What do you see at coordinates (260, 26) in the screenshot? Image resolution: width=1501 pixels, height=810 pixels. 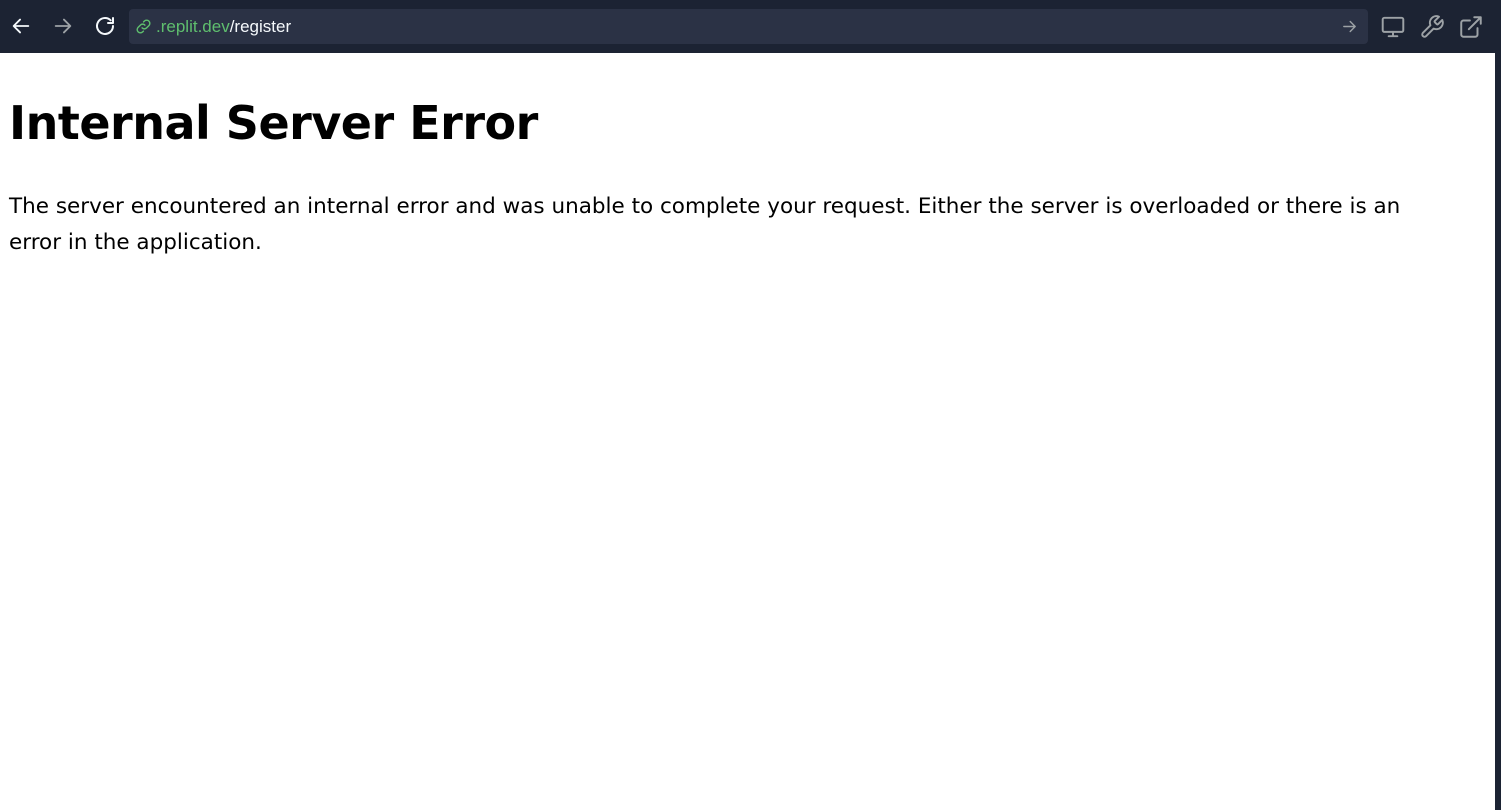 I see `url-path: /register` at bounding box center [260, 26].